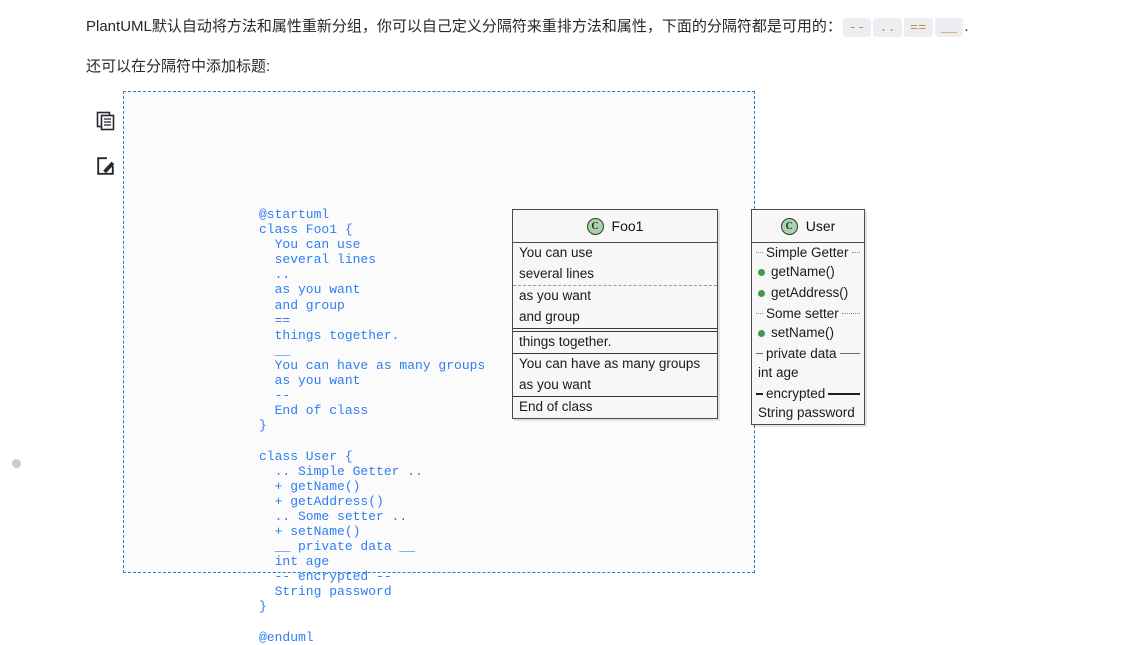  I want to click on secondary-paragraph: 还可以在分隔符中添加标题:, so click(178, 66).